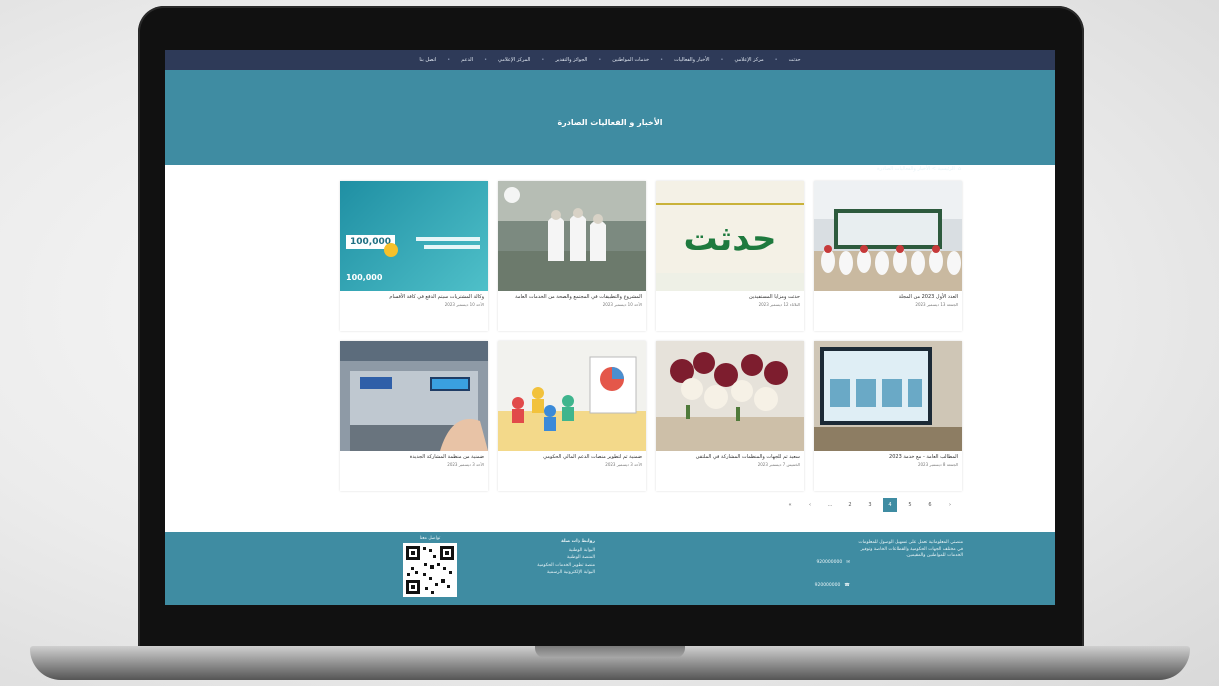 This screenshot has width=1219, height=686. Describe the element at coordinates (730, 296) in the screenshot. I see `news-title: حدثت ومزايا المستفيدين` at that location.